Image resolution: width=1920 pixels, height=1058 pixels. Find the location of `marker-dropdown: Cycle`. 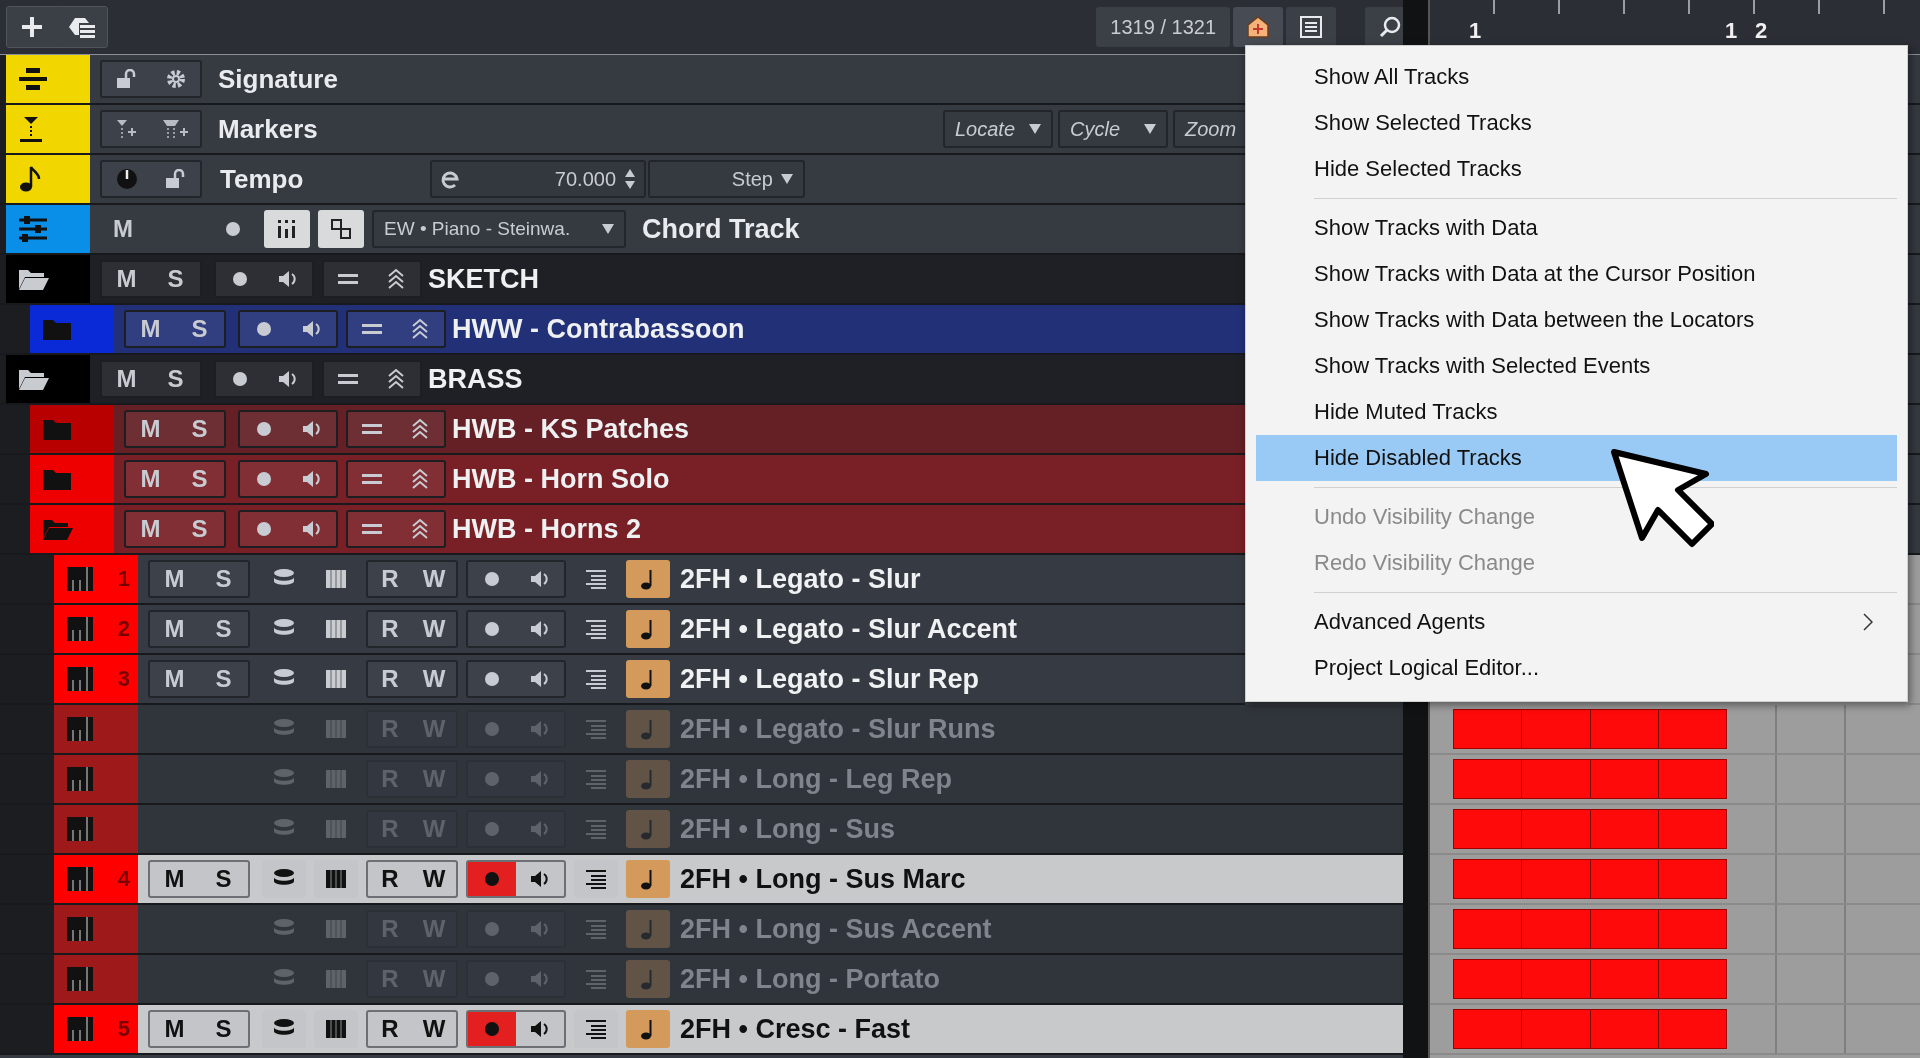

marker-dropdown: Cycle is located at coordinates (1113, 129).